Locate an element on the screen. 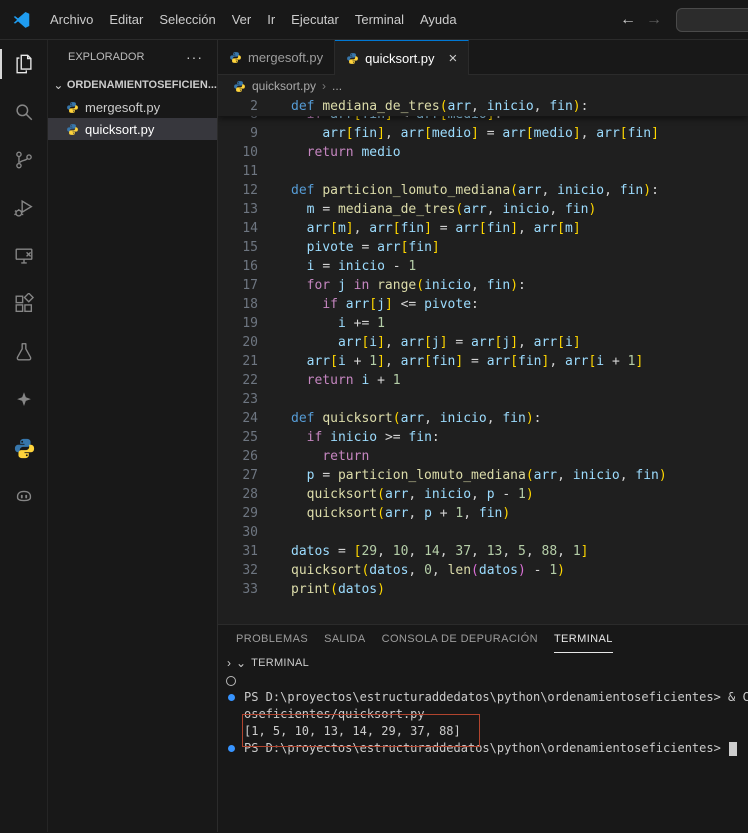 Image resolution: width=748 pixels, height=833 pixels. activity-item-chat is located at coordinates (24, 400).